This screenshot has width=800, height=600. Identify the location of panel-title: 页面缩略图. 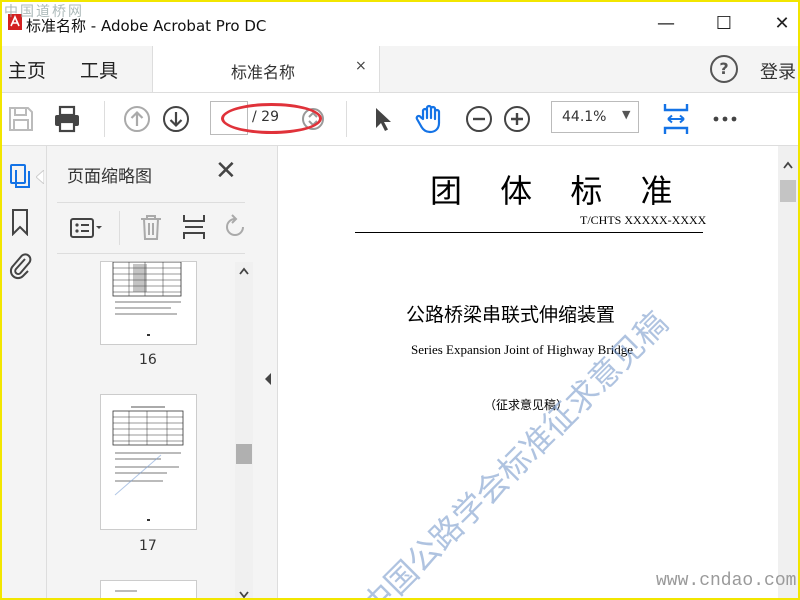
(109, 177).